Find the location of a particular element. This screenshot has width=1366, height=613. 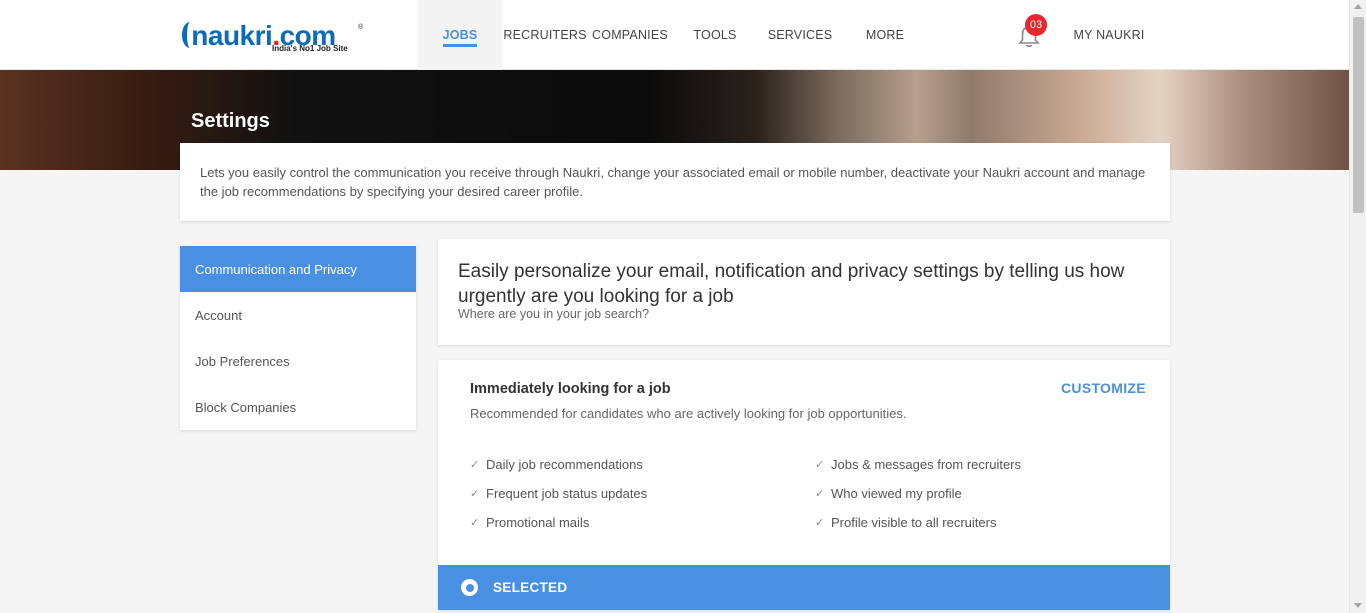

sidebar-item-job-preferences: Job Preferences is located at coordinates (298, 361).